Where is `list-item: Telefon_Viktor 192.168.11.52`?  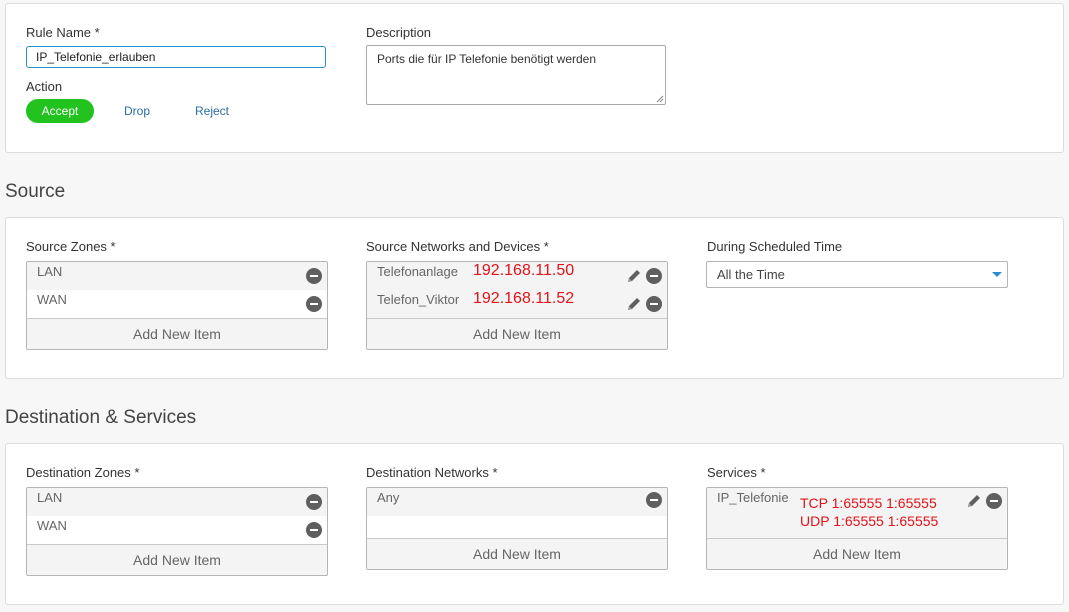 list-item: Telefon_Viktor 192.168.11.52 is located at coordinates (517, 304).